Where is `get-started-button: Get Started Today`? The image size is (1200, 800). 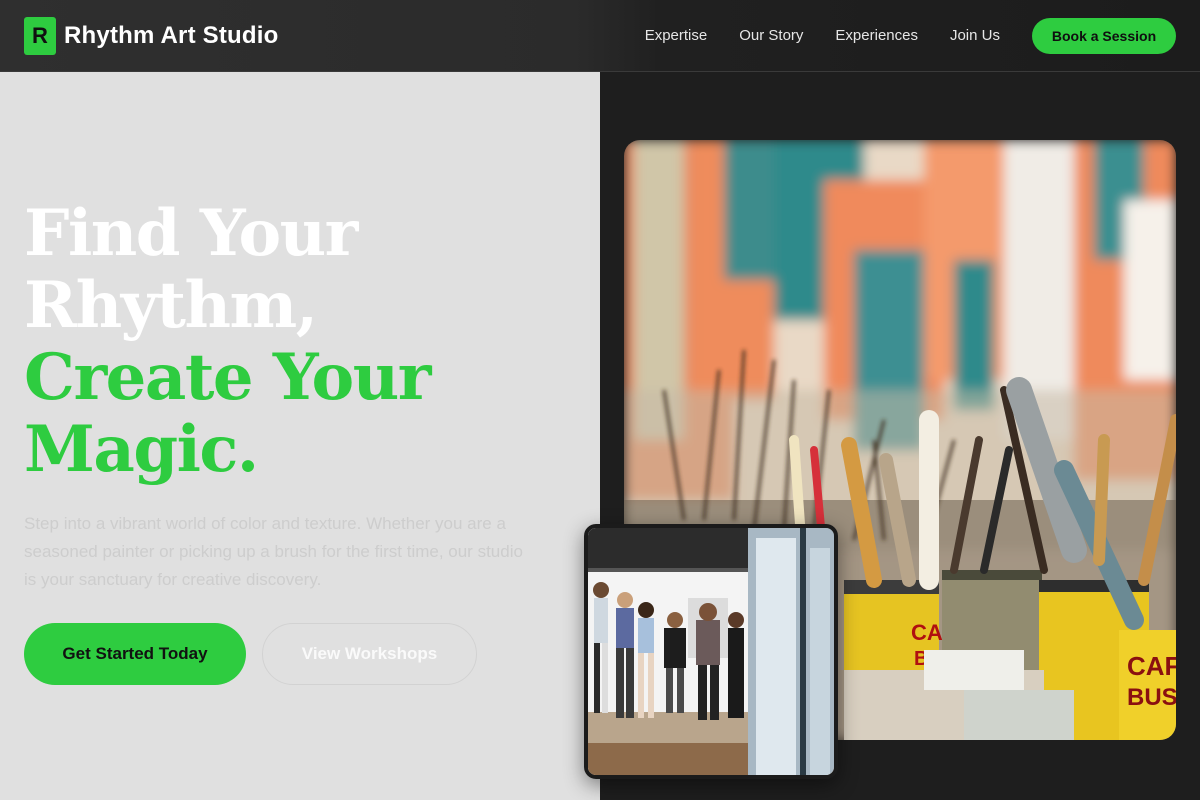
get-started-button: Get Started Today is located at coordinates (135, 654).